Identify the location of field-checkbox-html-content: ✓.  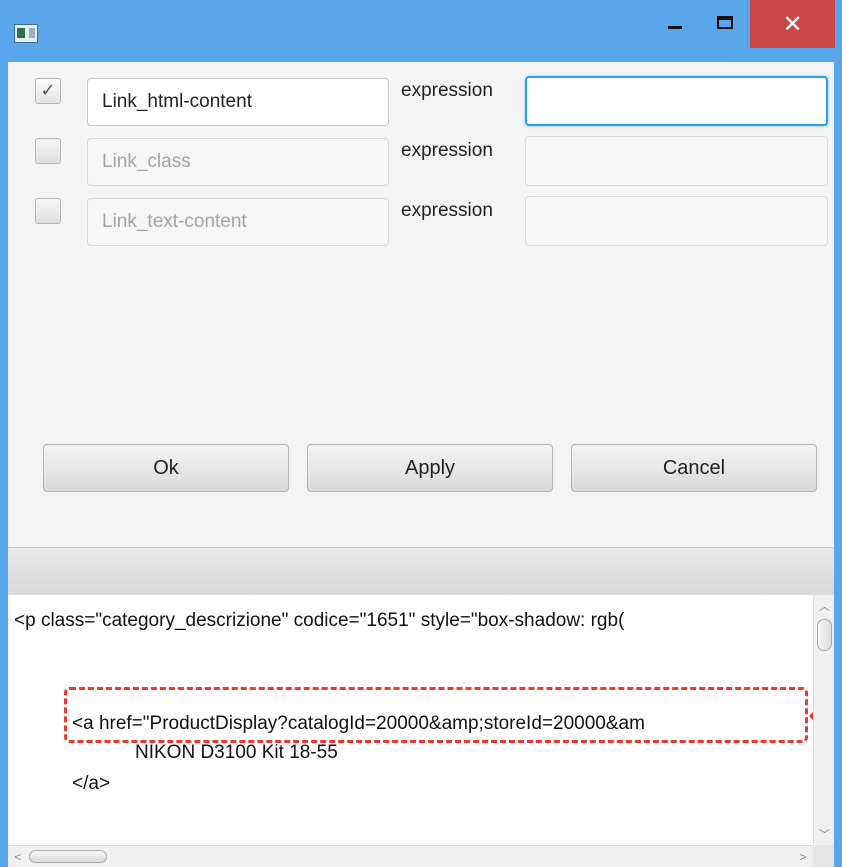
(48, 91).